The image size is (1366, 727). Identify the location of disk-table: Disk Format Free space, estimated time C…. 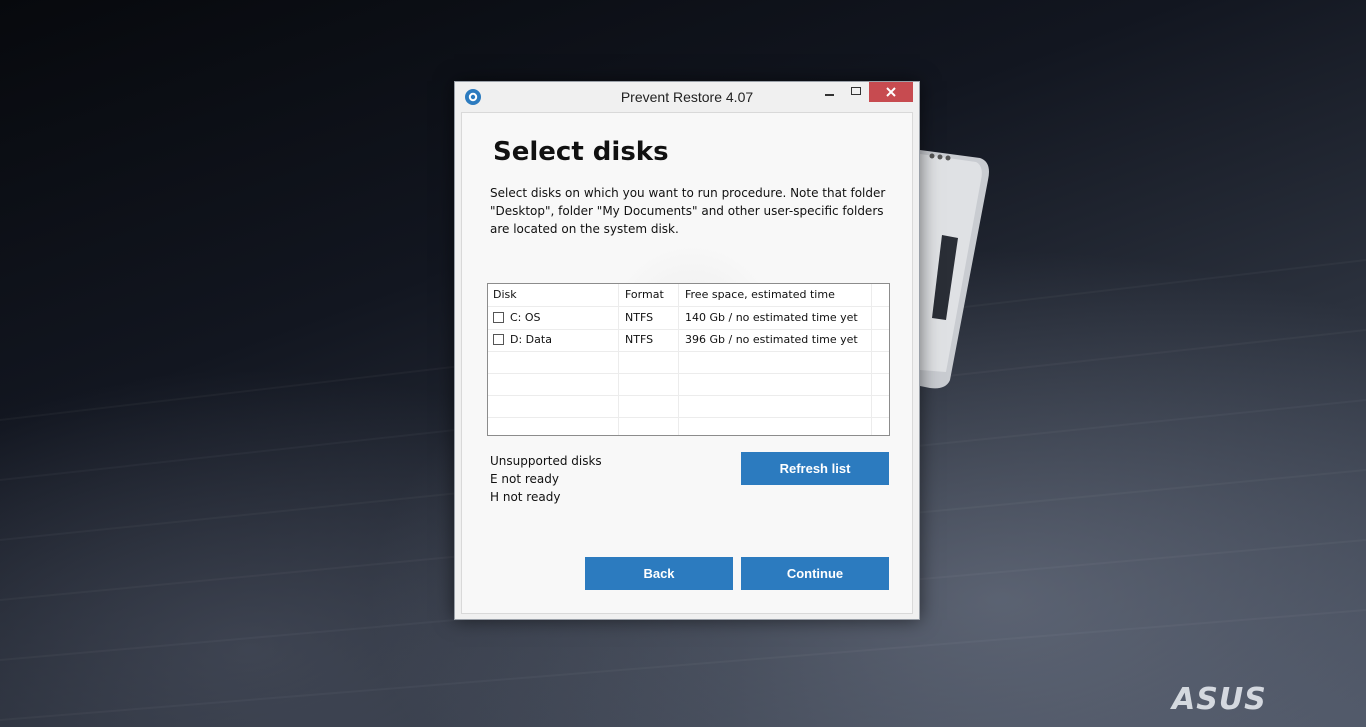
(688, 359).